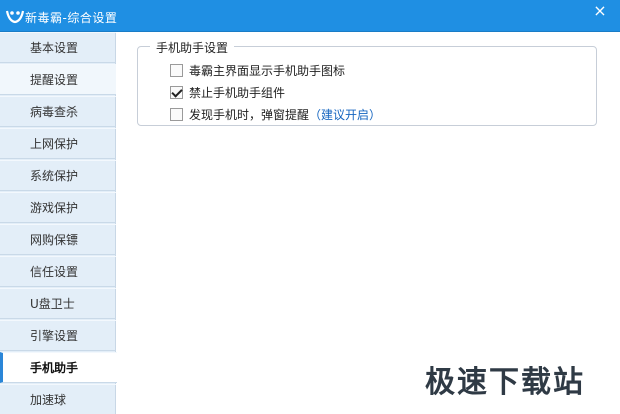  What do you see at coordinates (267, 70) in the screenshot?
I see `option-label: 毒霸主界面显示手机助手图标` at bounding box center [267, 70].